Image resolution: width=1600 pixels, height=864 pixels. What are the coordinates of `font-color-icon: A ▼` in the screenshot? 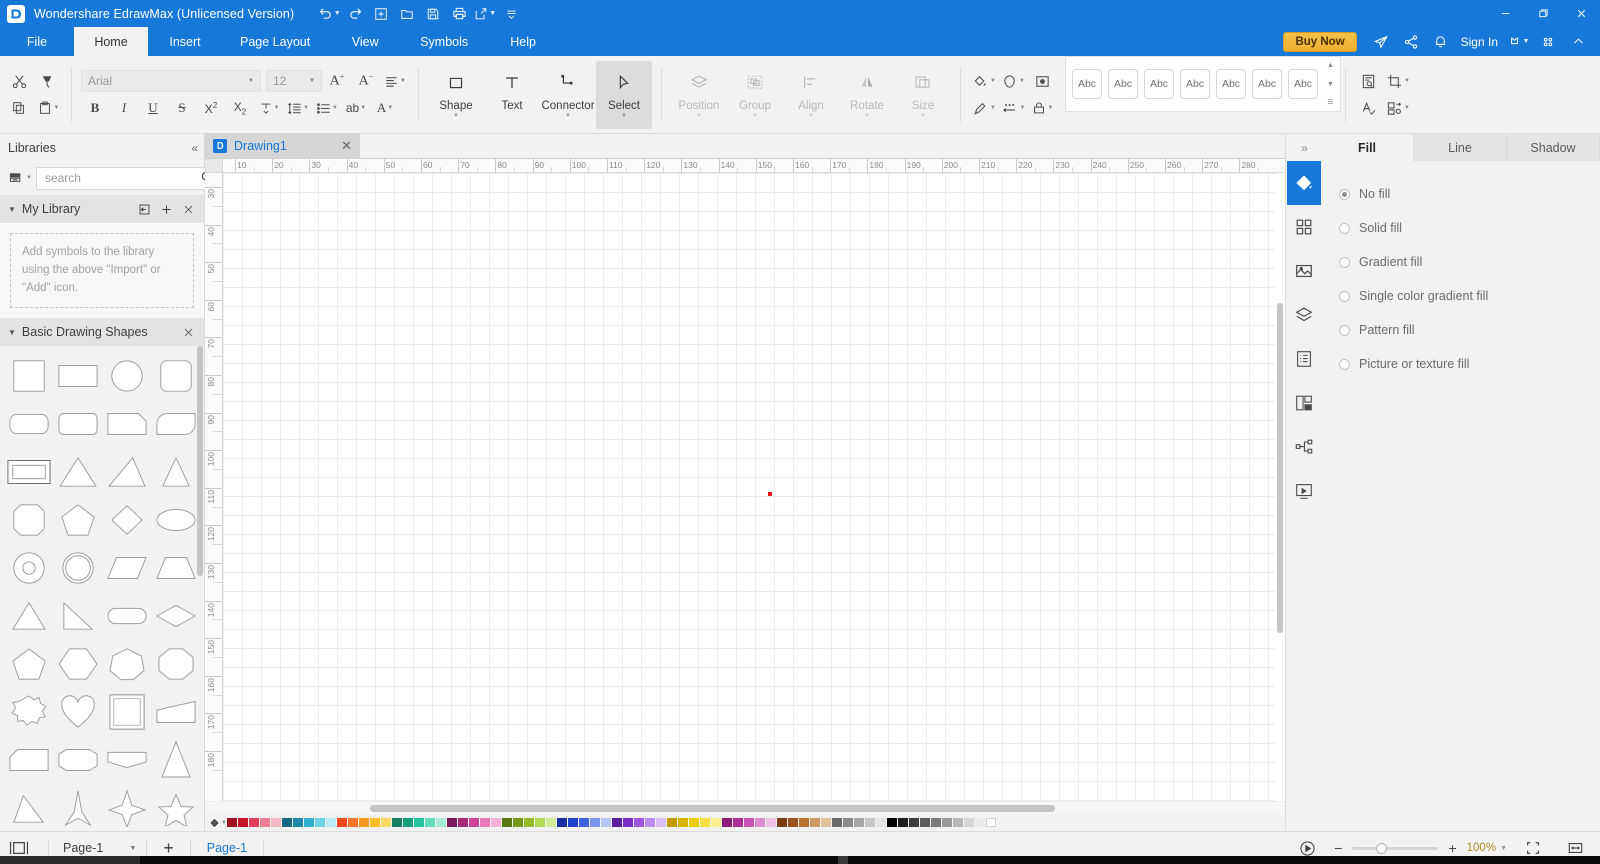 It's located at (385, 108).